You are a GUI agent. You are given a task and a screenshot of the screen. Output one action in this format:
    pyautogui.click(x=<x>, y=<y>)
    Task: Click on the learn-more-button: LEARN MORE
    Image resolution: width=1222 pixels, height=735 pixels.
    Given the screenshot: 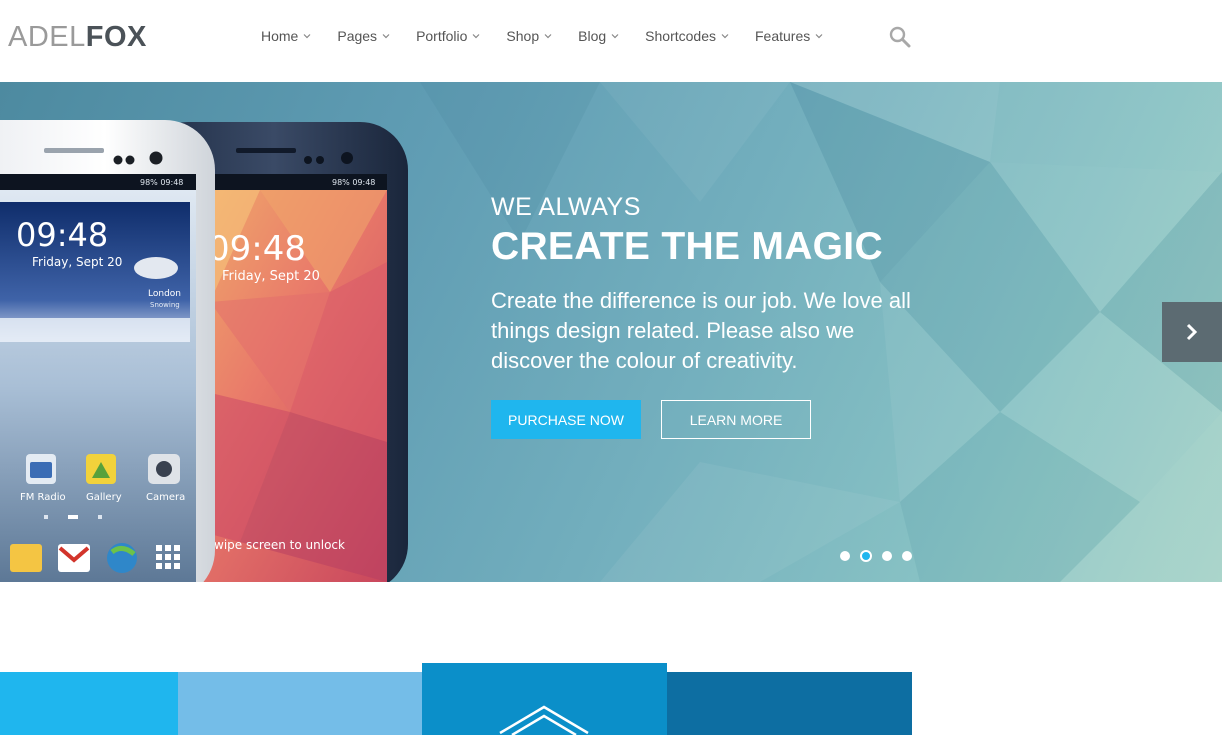 What is the action you would take?
    pyautogui.click(x=736, y=419)
    